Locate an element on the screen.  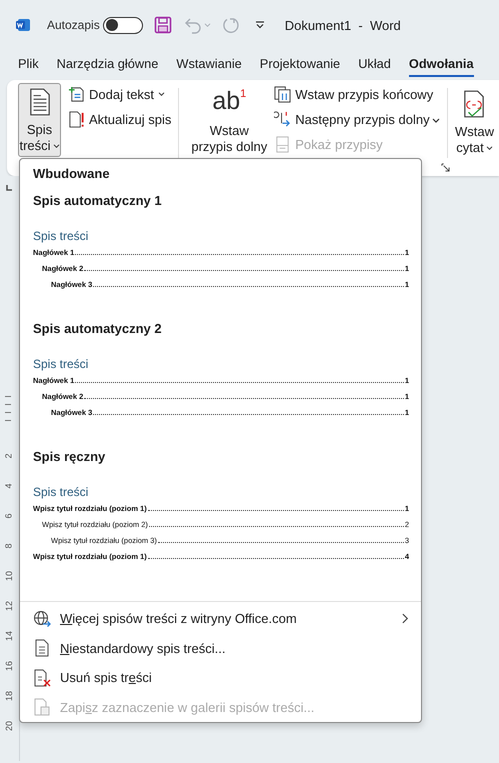
citation-icon is located at coordinates (474, 104).